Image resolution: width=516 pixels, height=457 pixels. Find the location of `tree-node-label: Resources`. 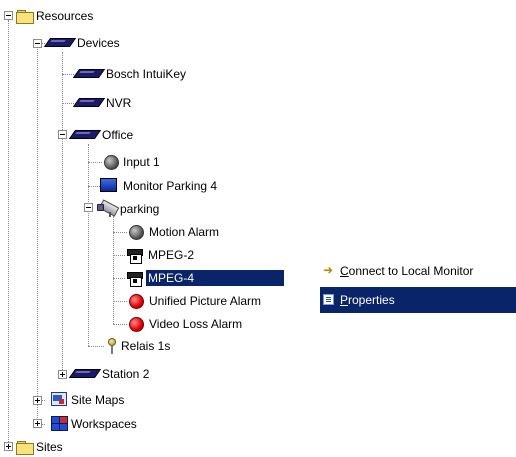

tree-node-label: Resources is located at coordinates (65, 16).